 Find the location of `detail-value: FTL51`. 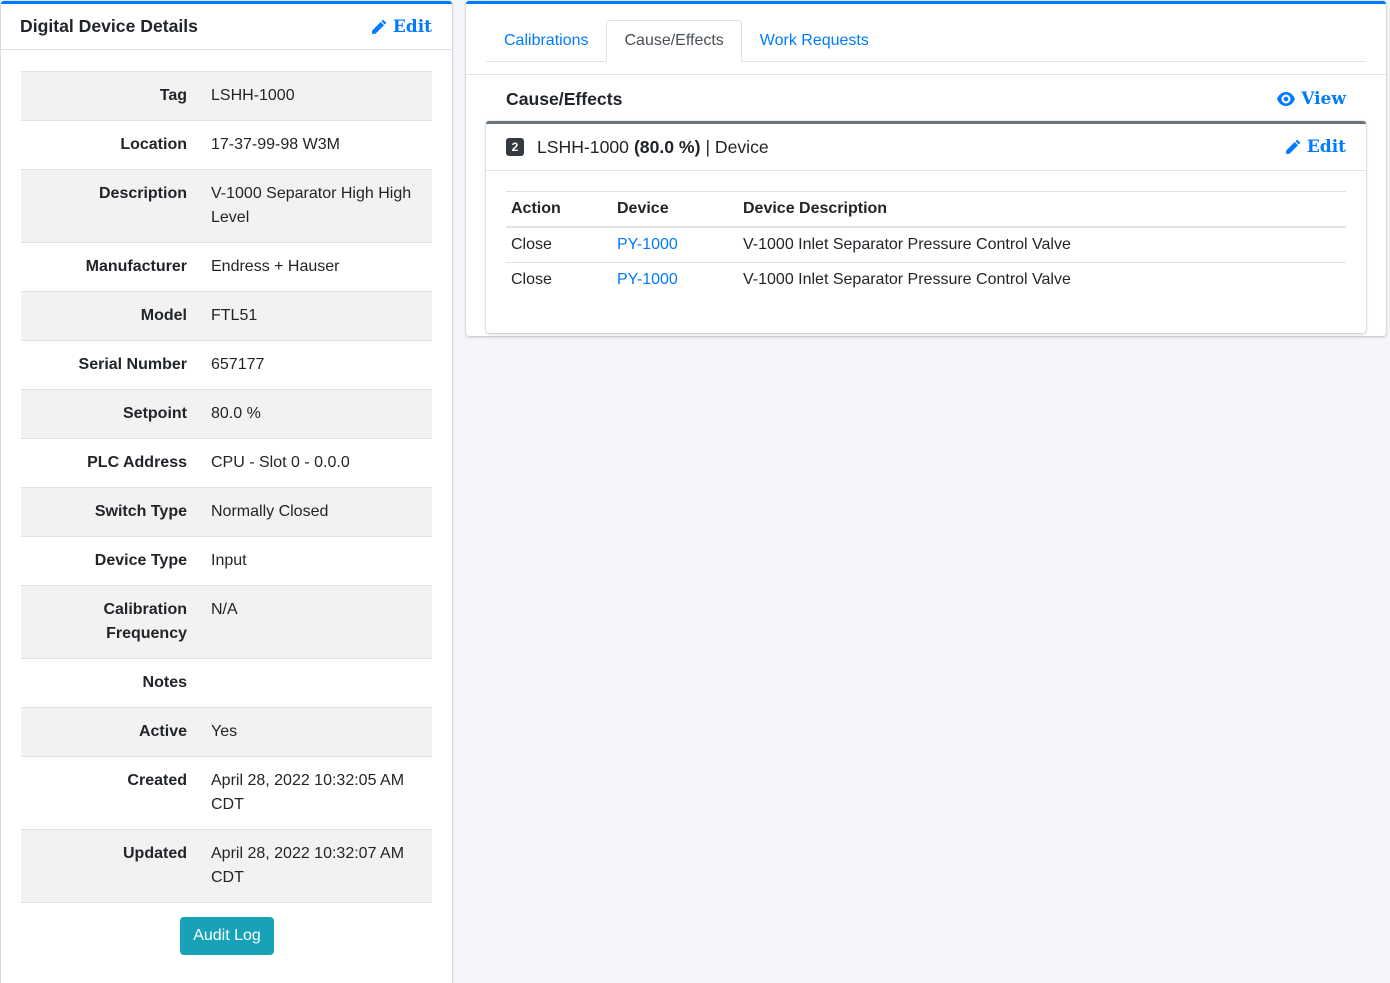

detail-value: FTL51 is located at coordinates (315, 316).